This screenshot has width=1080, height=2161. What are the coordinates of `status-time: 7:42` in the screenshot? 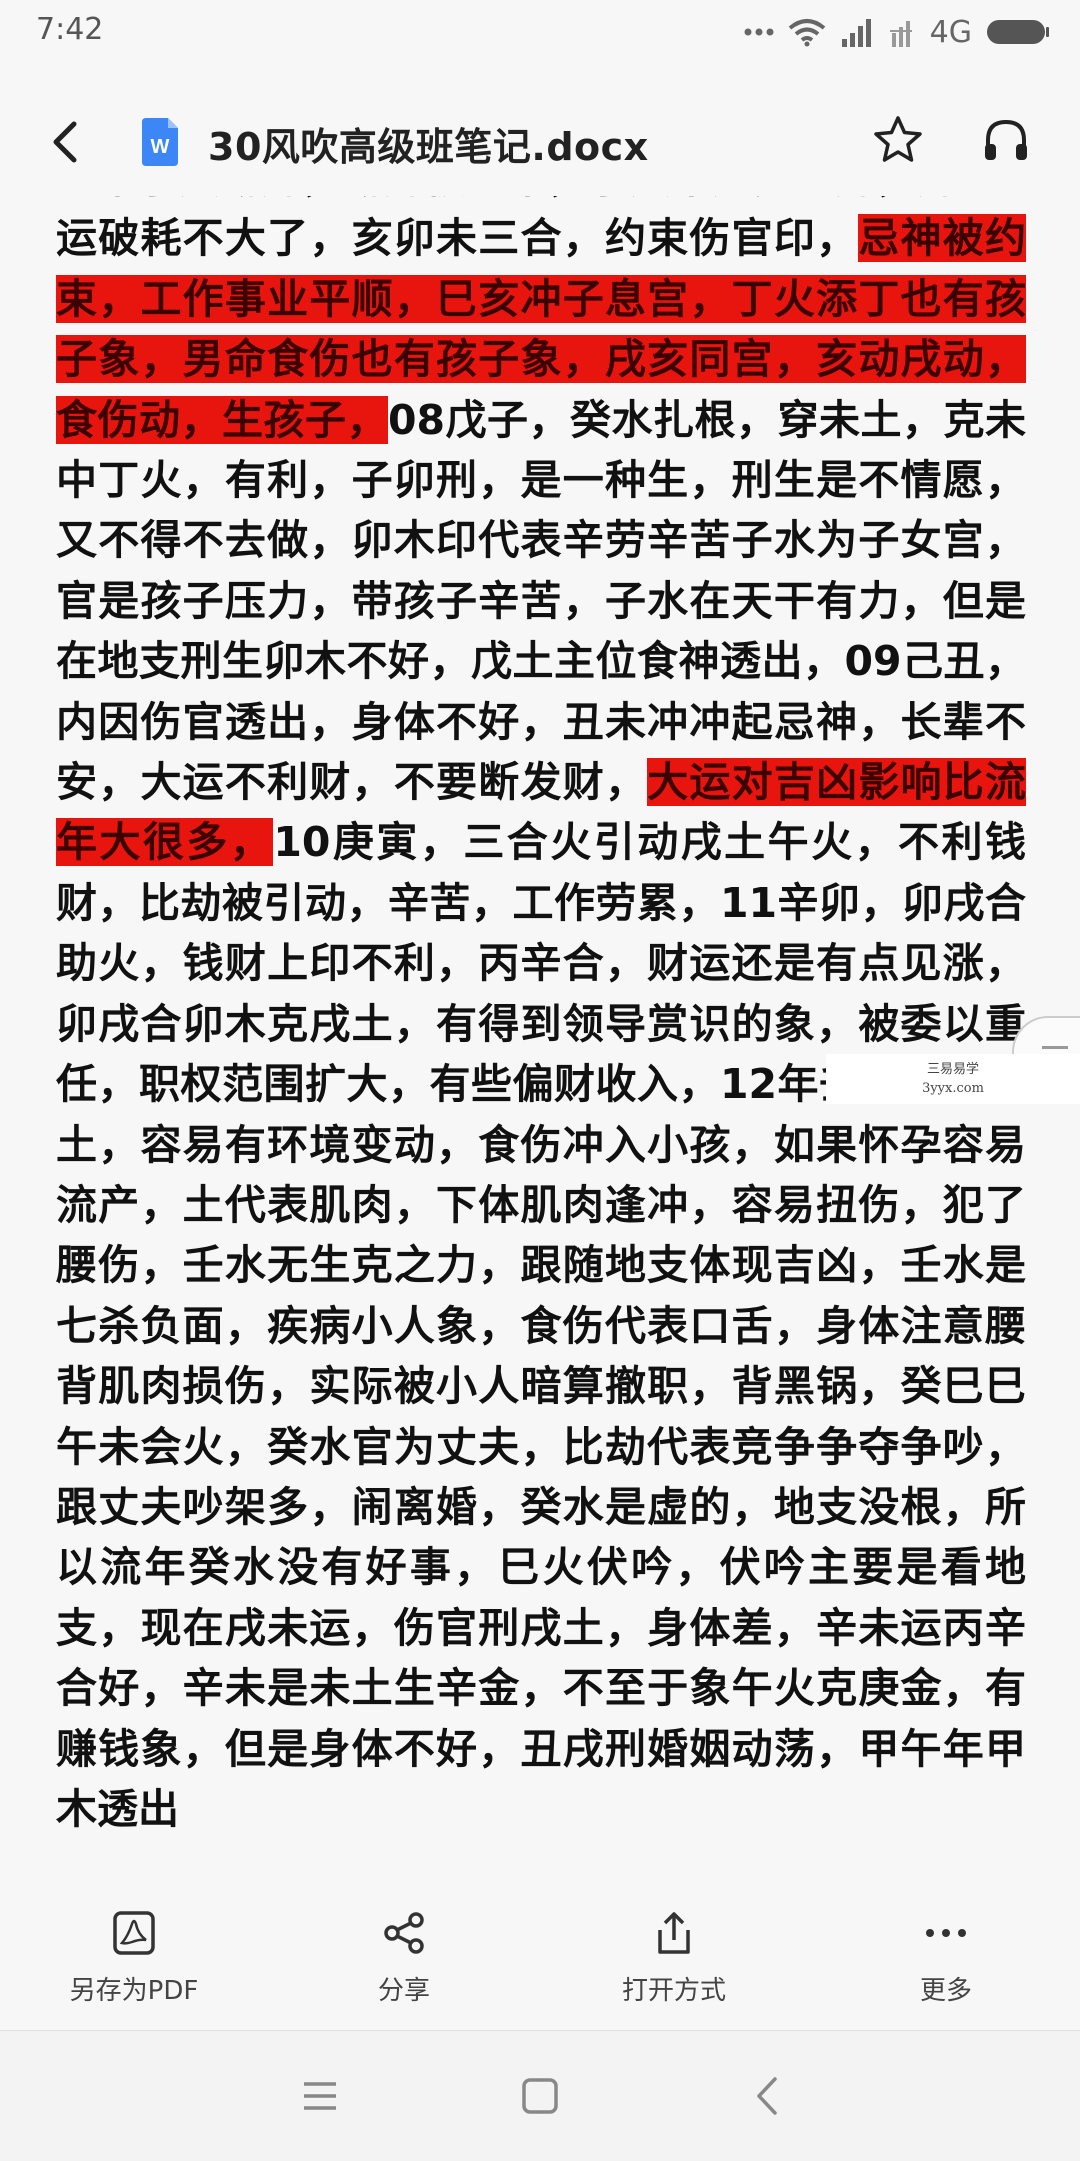 It's located at (70, 29).